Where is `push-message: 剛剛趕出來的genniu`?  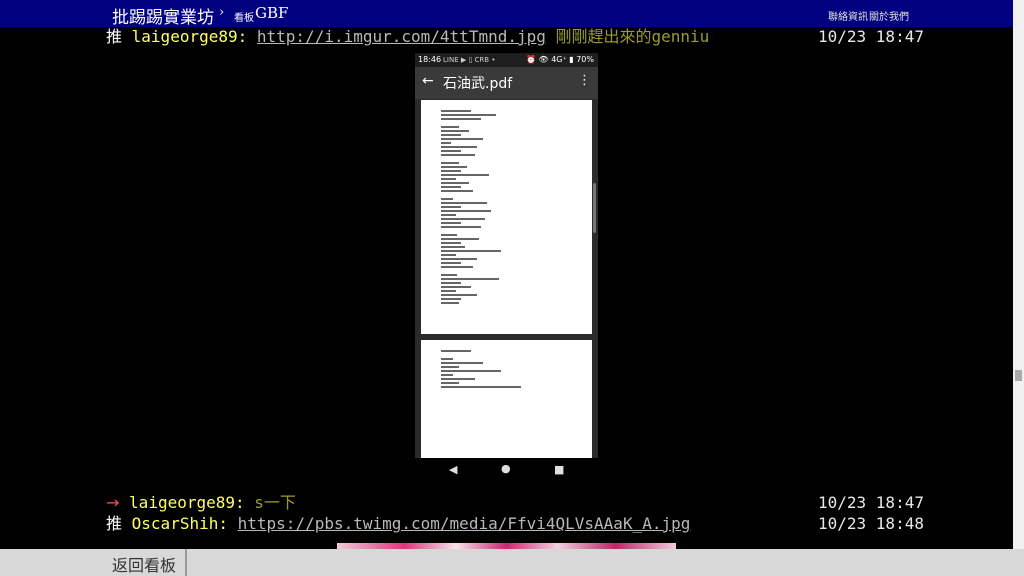 push-message: 剛剛趕出來的genniu is located at coordinates (627, 36).